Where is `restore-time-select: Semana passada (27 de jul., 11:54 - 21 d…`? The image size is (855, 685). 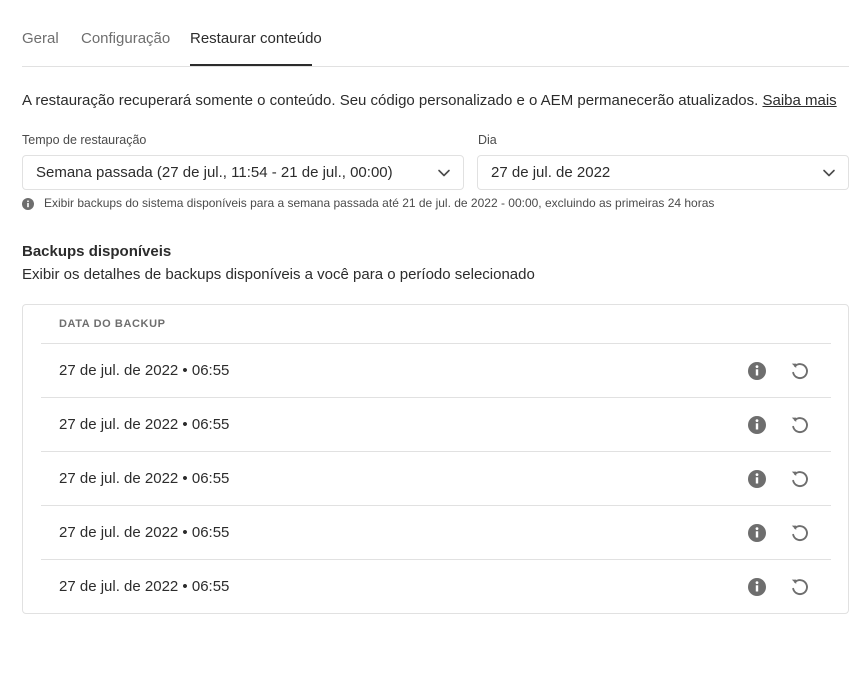
restore-time-select: Semana passada (27 de jul., 11:54 - 21 d… is located at coordinates (243, 172).